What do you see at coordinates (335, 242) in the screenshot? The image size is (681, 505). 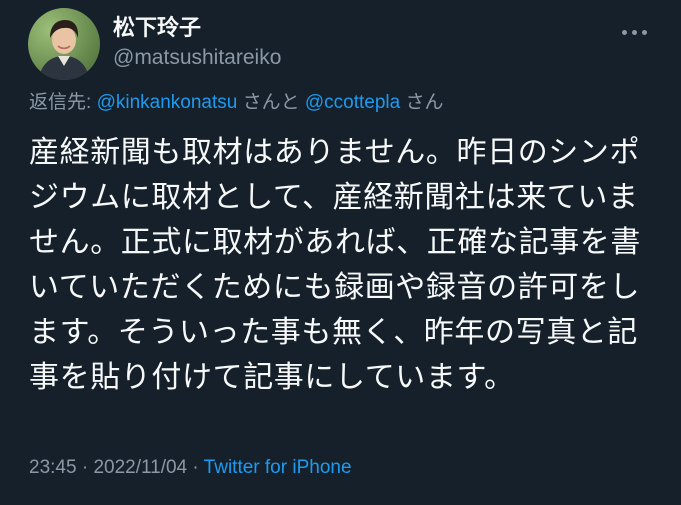 I see `tweet-text-line: せん。正式に取材があれば、正確な記事を書` at bounding box center [335, 242].